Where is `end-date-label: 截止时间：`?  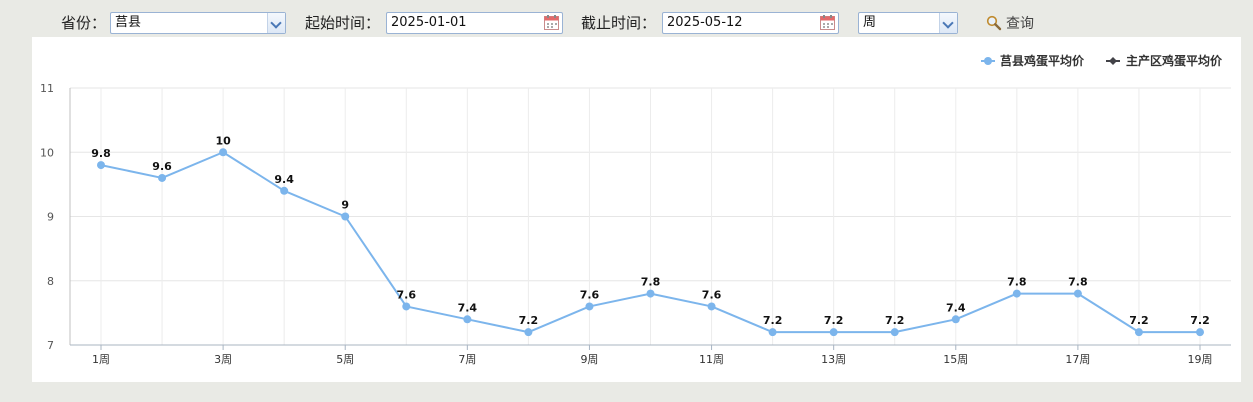
end-date-label: 截止时间： is located at coordinates (619, 23).